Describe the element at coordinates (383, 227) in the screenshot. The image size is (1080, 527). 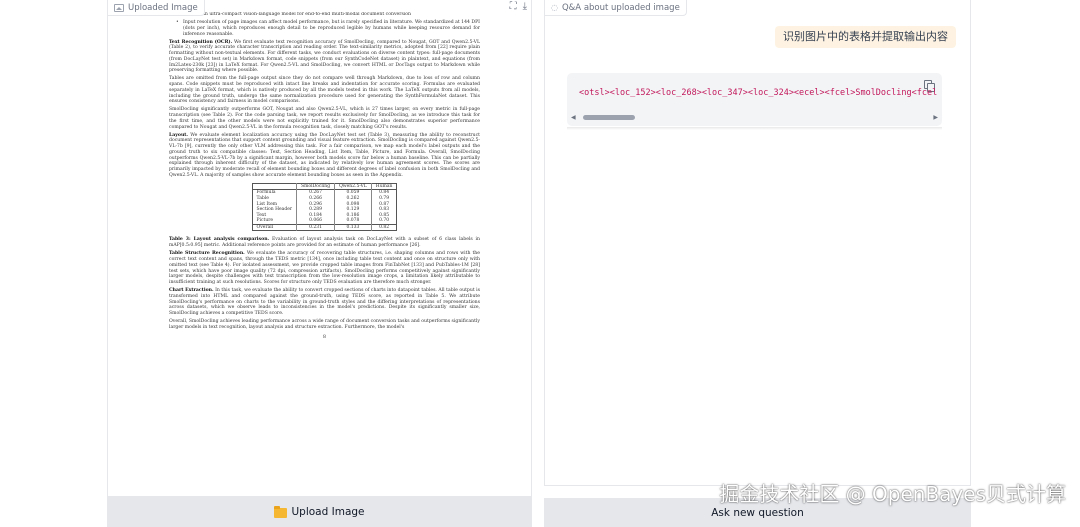
I see `table-cell: 0.82` at that location.